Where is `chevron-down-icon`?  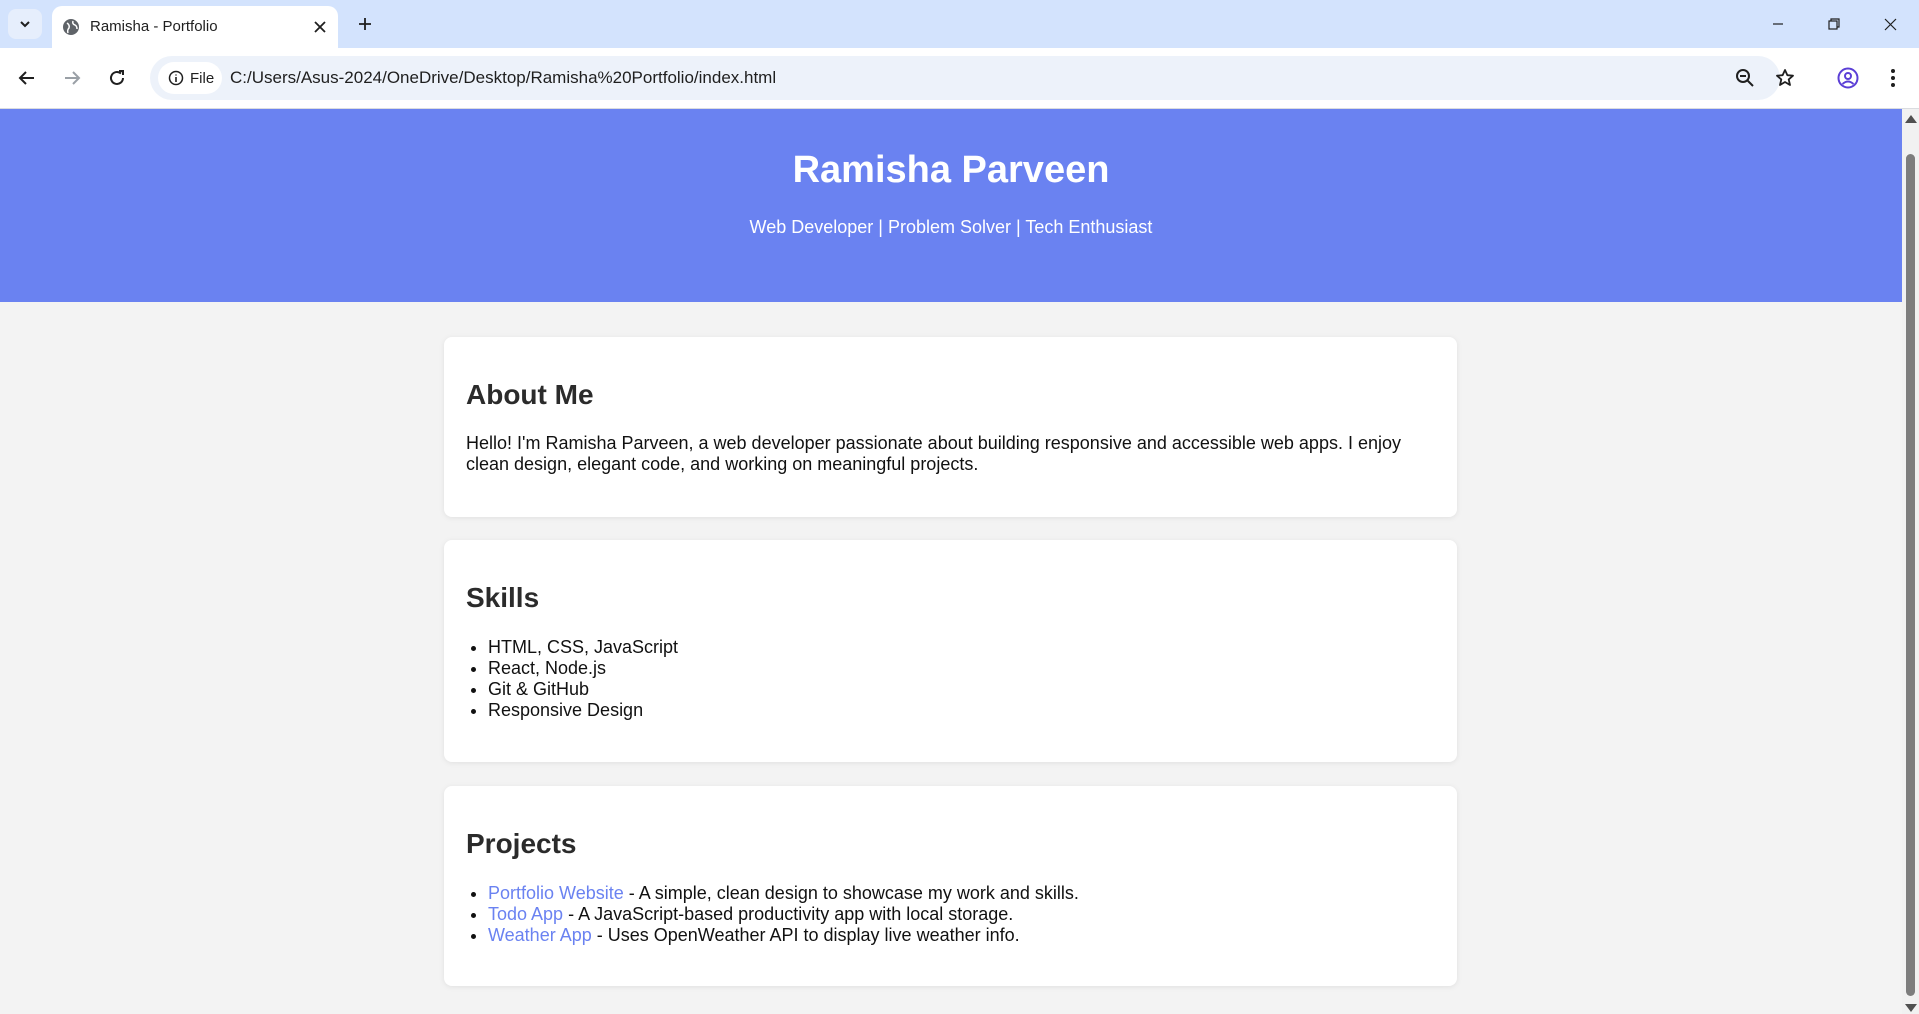
chevron-down-icon is located at coordinates (25, 24).